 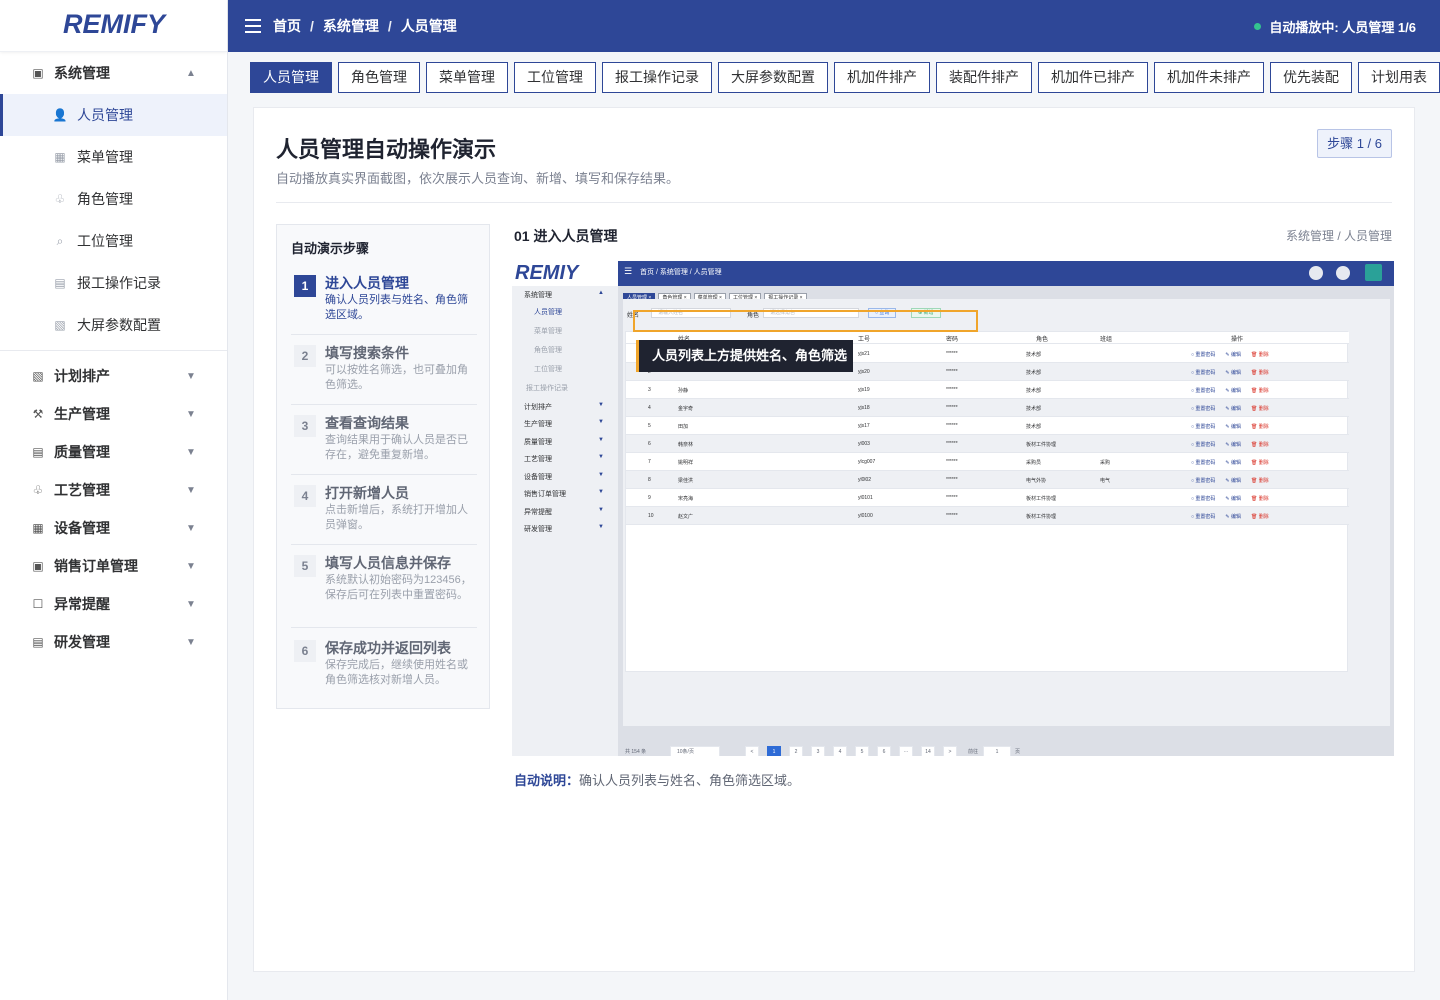 I want to click on step-item: 6 保存成功并返回列表 保存完成后，继续使用姓名或角色筛选核对新增人员。, so click(x=384, y=669).